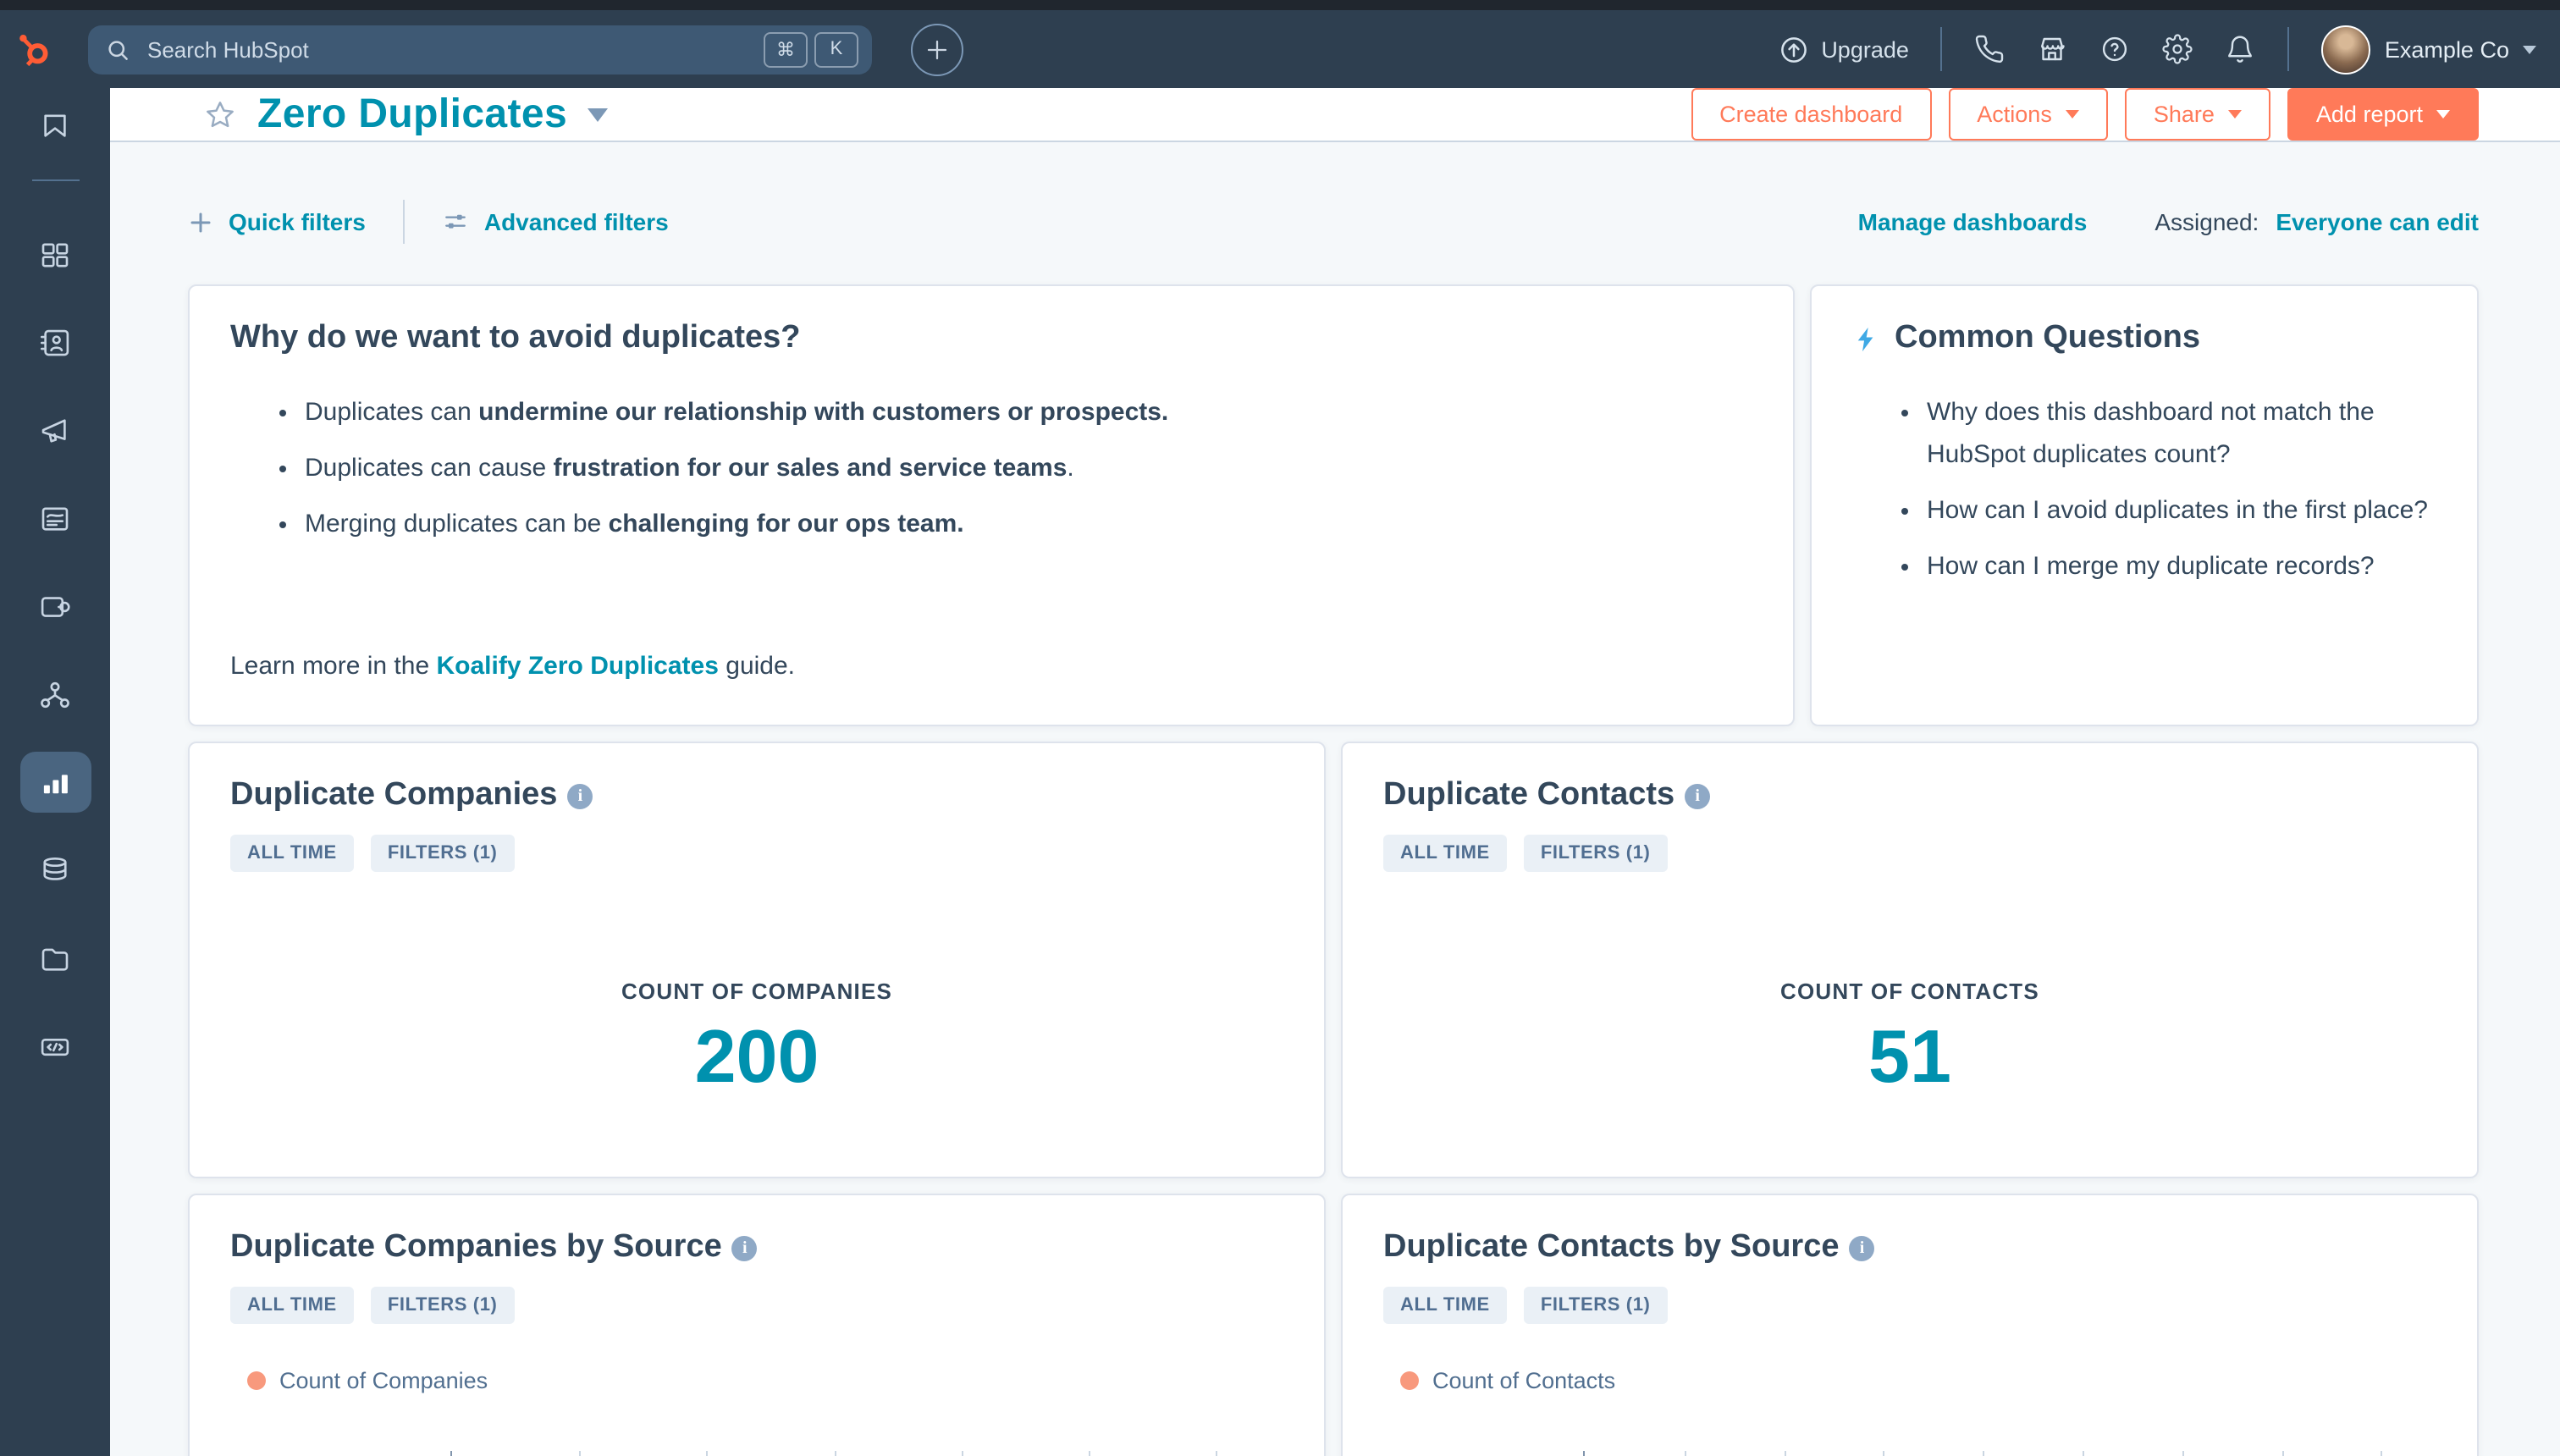 This screenshot has height=1456, width=2560. What do you see at coordinates (1909, 1057) in the screenshot?
I see `metric-value: 51` at bounding box center [1909, 1057].